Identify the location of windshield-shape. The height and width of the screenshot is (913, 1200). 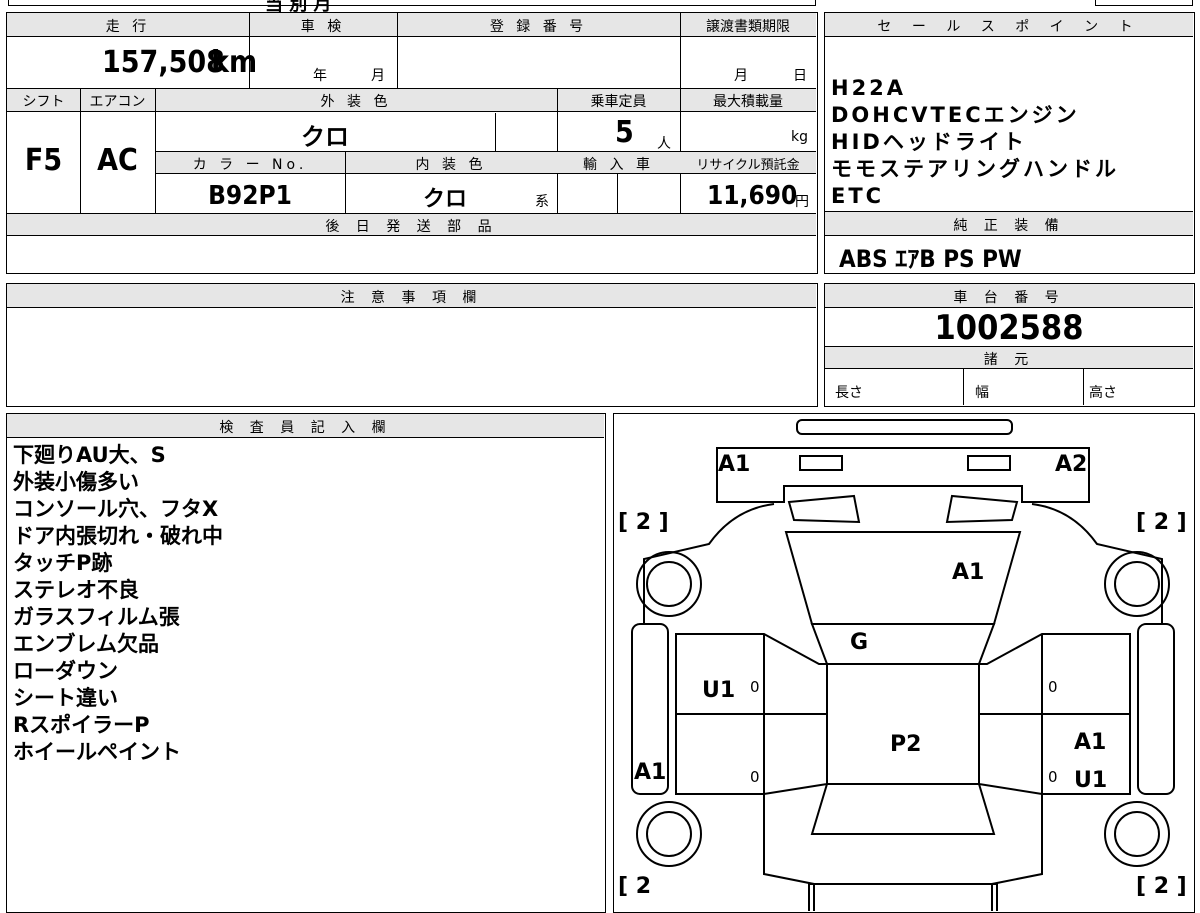
(903, 644).